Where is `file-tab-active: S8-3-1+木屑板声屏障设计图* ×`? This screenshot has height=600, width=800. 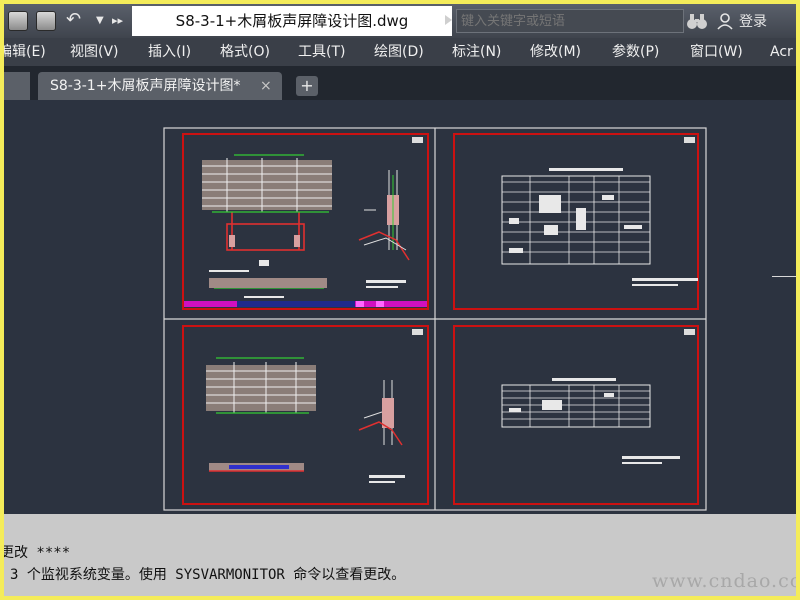 file-tab-active: S8-3-1+木屑板声屏障设计图* × is located at coordinates (160, 86).